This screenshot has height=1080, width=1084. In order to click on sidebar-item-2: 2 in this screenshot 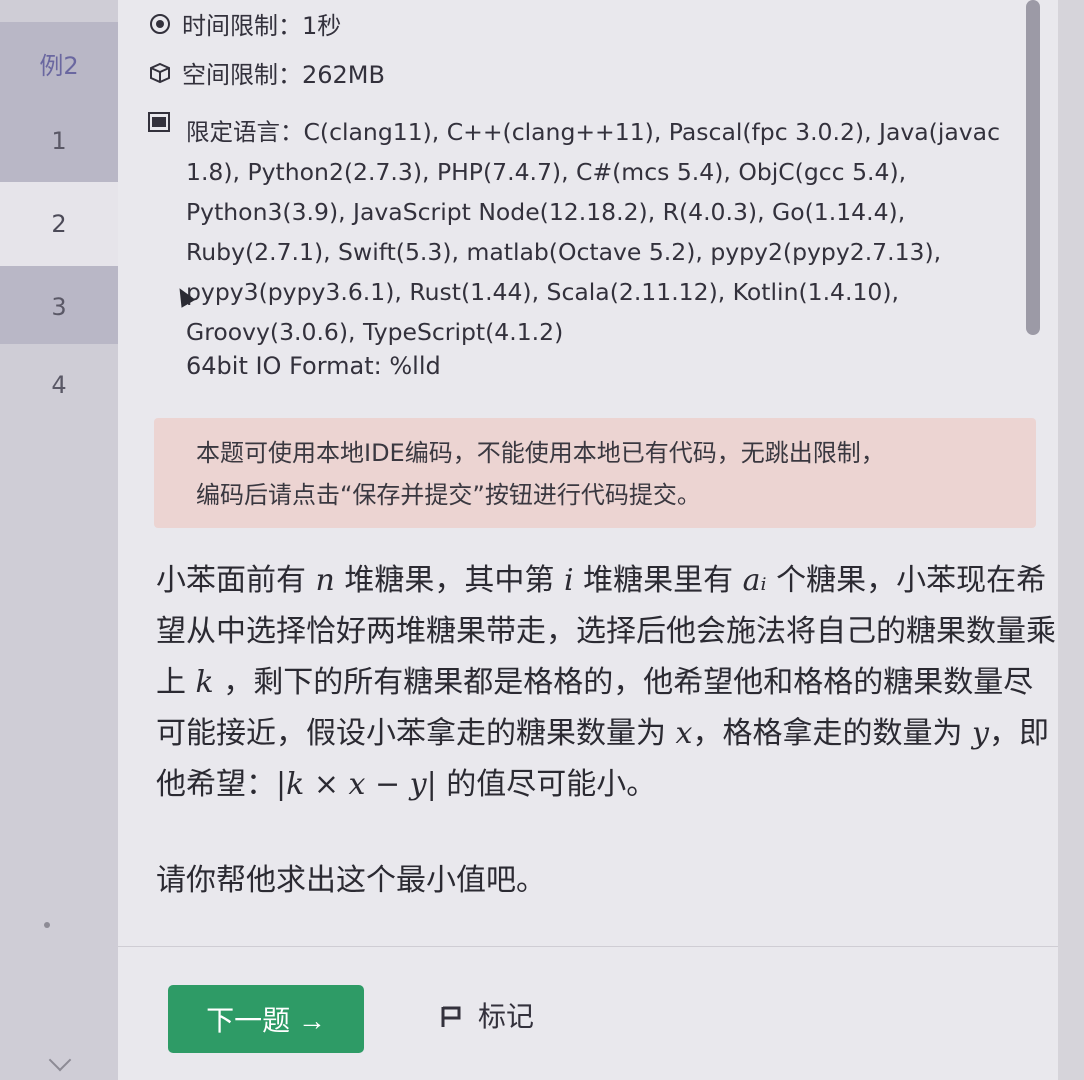, I will do `click(59, 224)`.